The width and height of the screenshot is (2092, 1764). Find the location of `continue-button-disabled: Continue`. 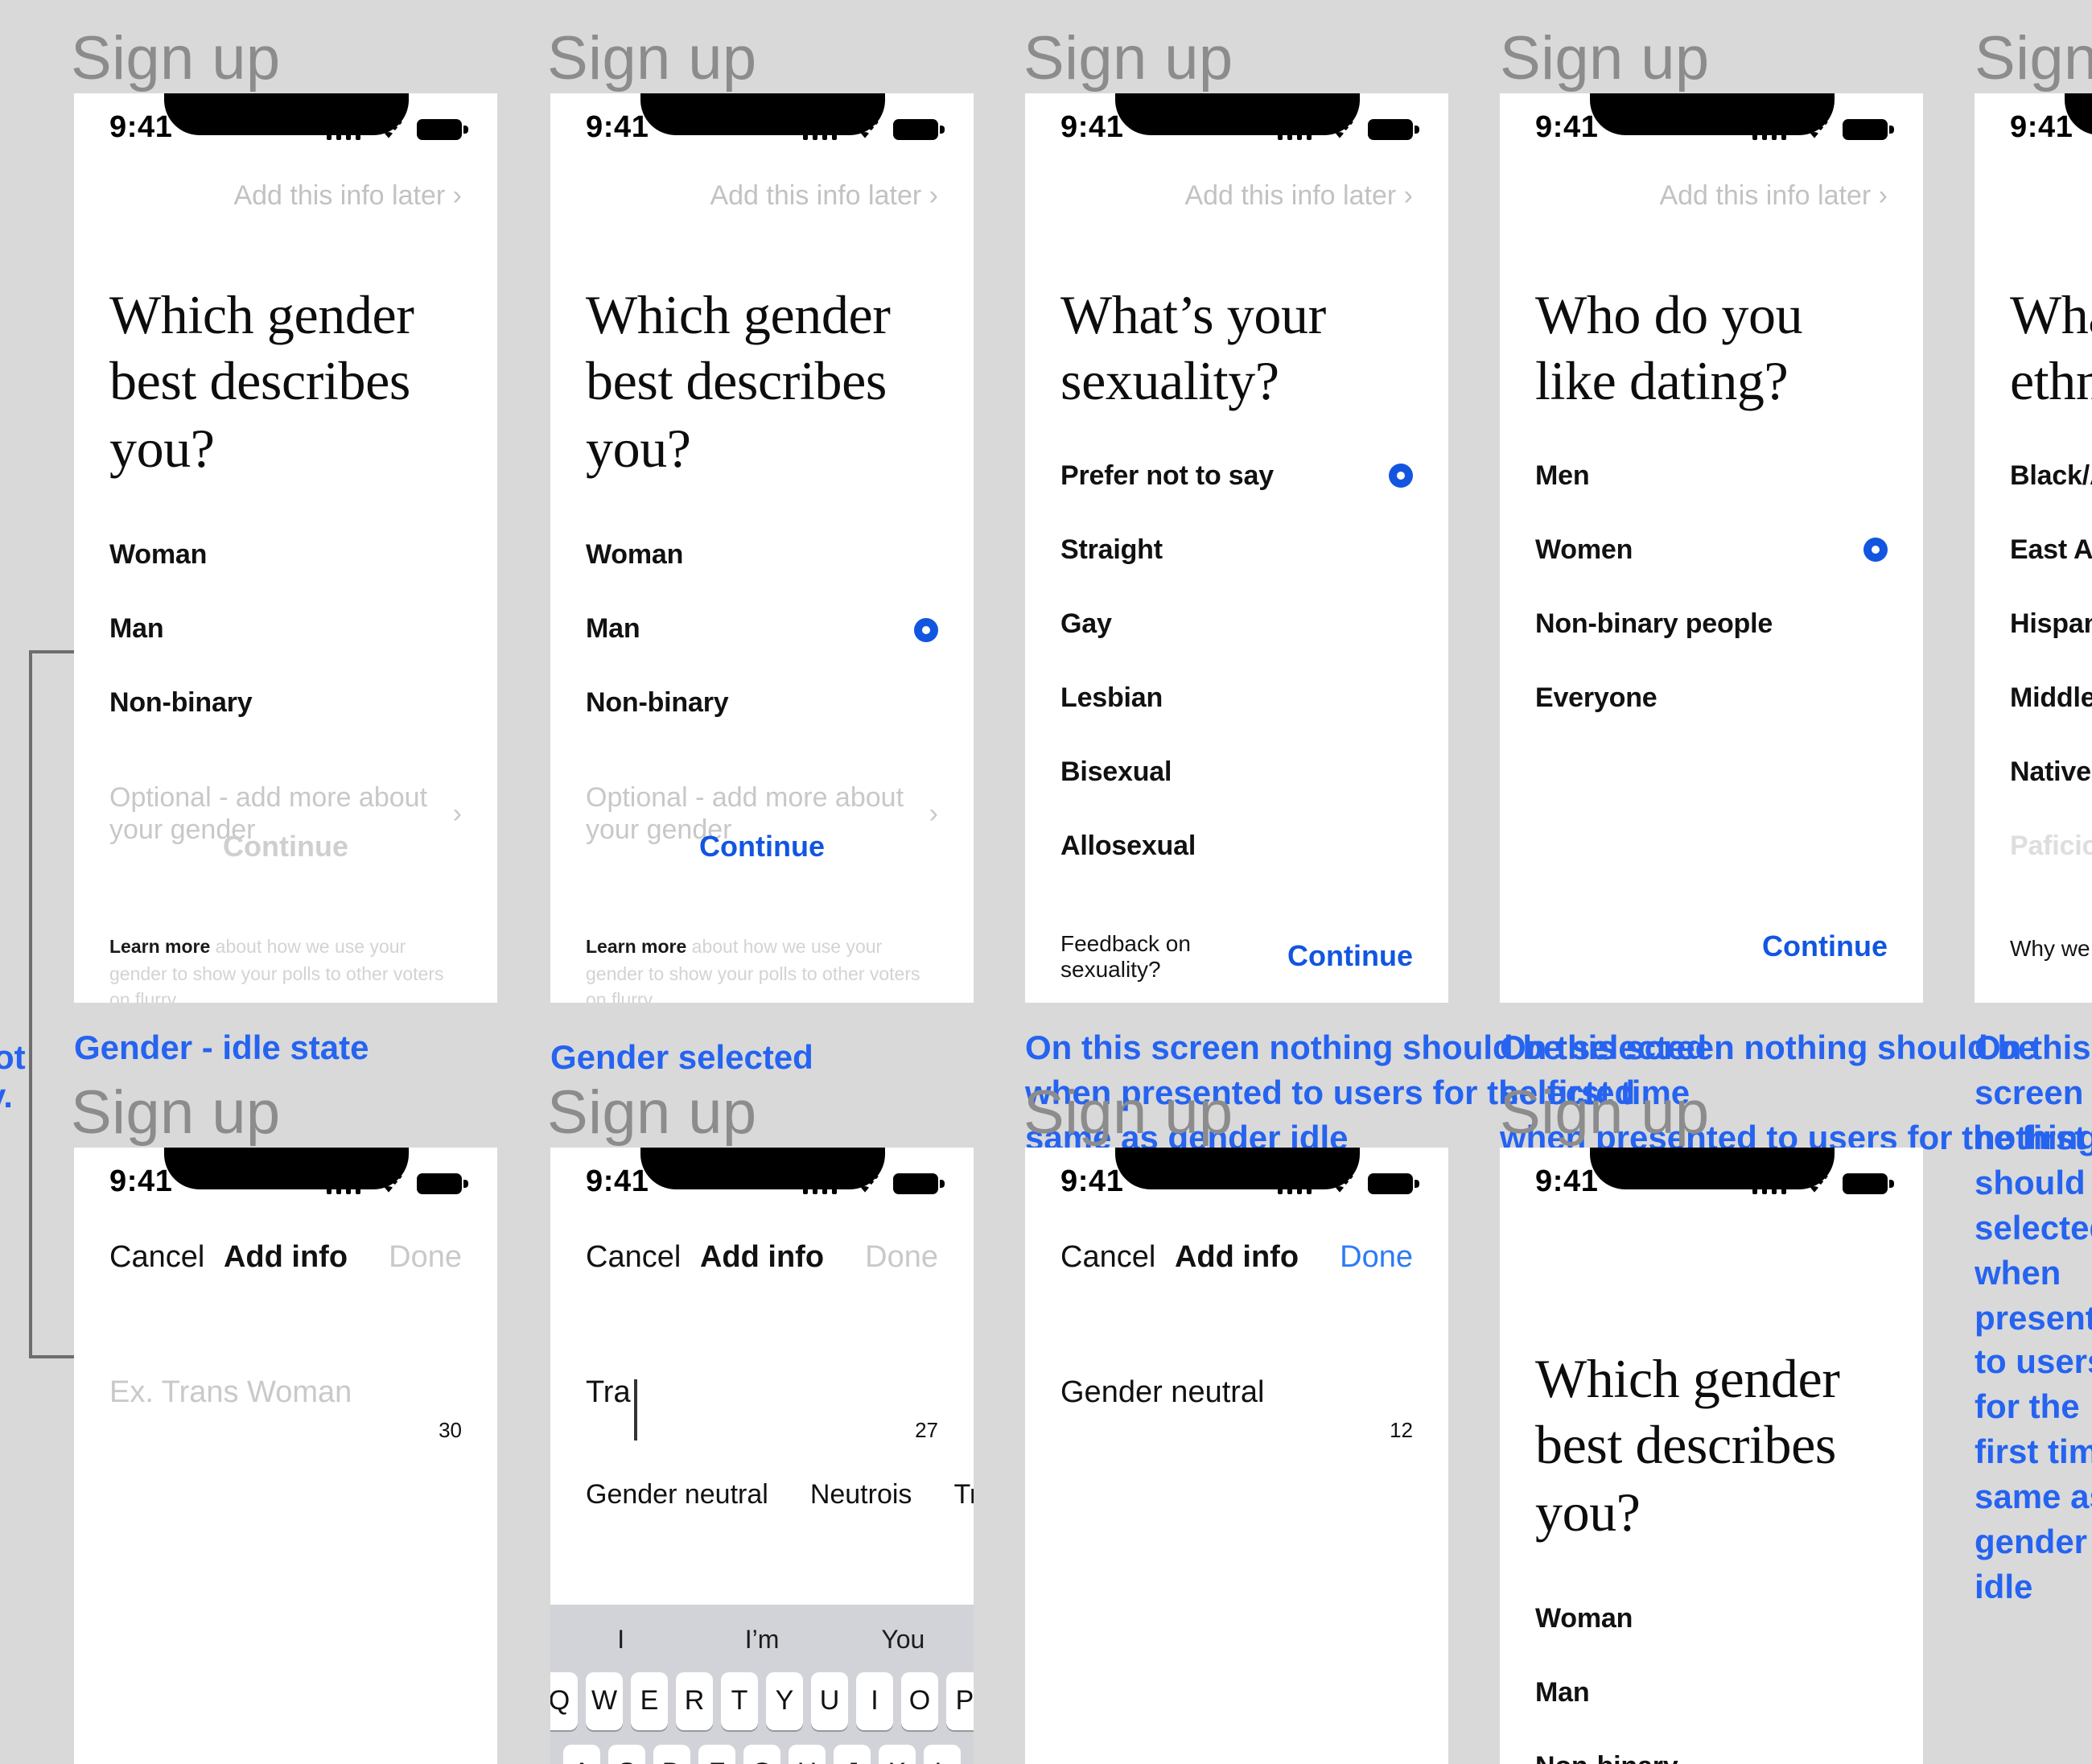

continue-button-disabled: Continue is located at coordinates (285, 847).